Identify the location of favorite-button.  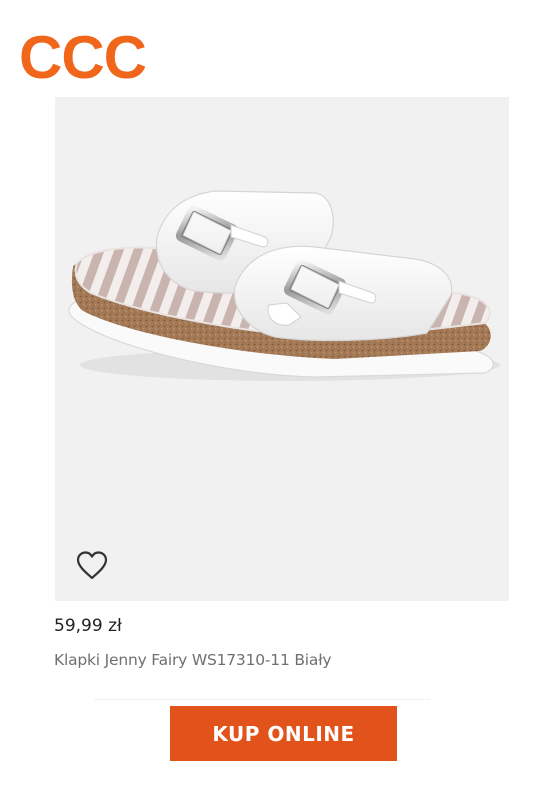
(92, 565).